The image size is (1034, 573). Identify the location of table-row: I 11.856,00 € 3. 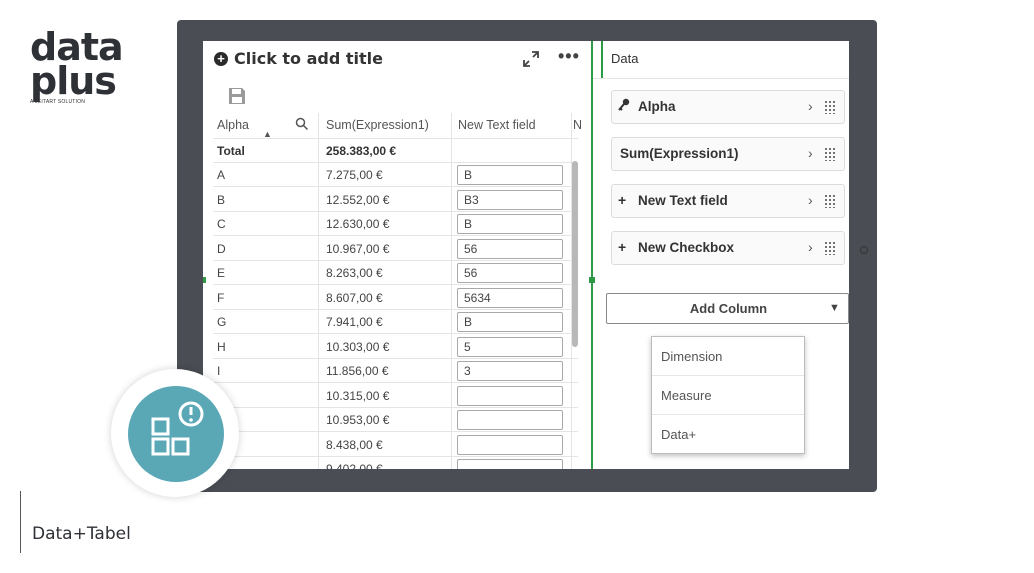
(395, 371).